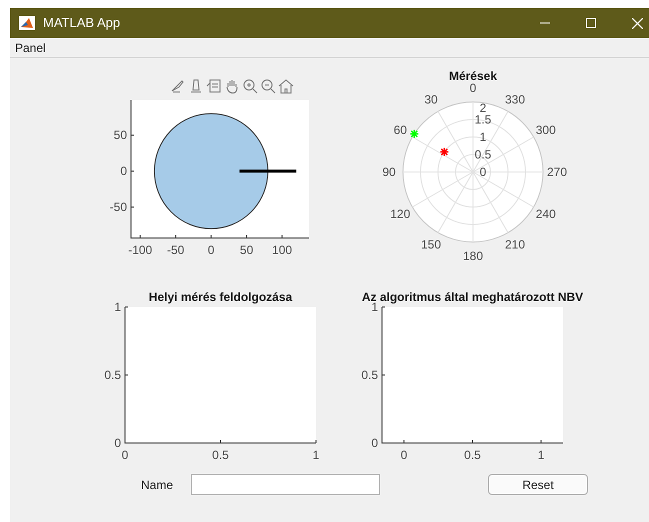 The image size is (649, 522). Describe the element at coordinates (285, 484) in the screenshot. I see `name-field` at that location.